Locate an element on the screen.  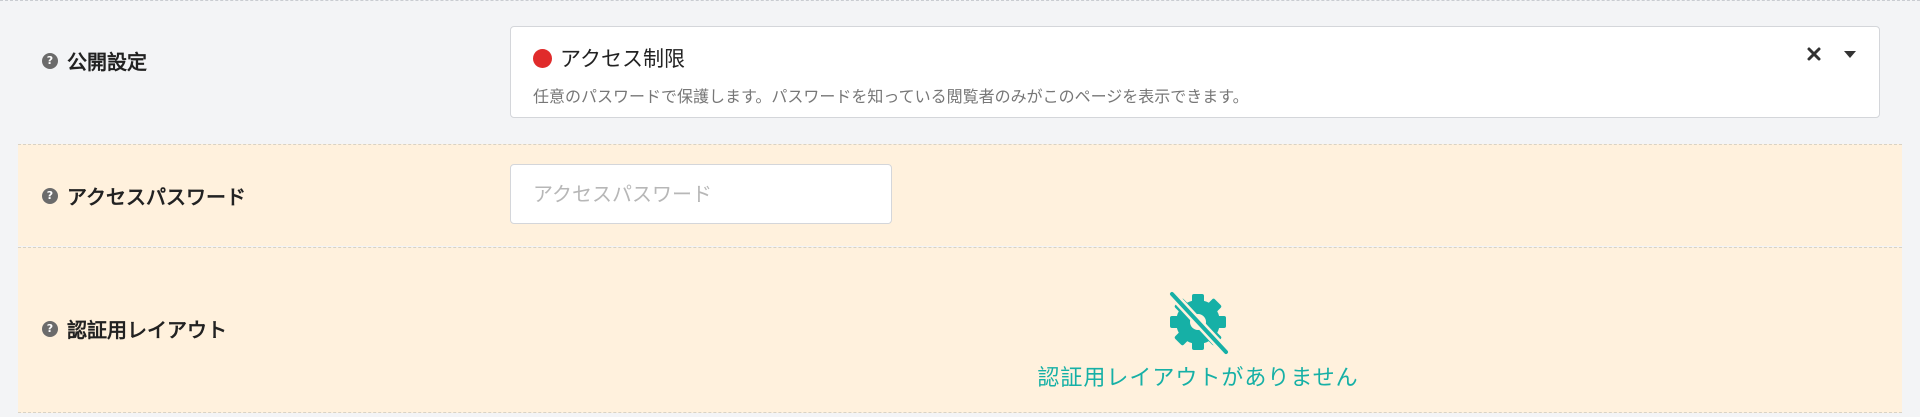
visibility-label: ? 公開設定 is located at coordinates (94, 60).